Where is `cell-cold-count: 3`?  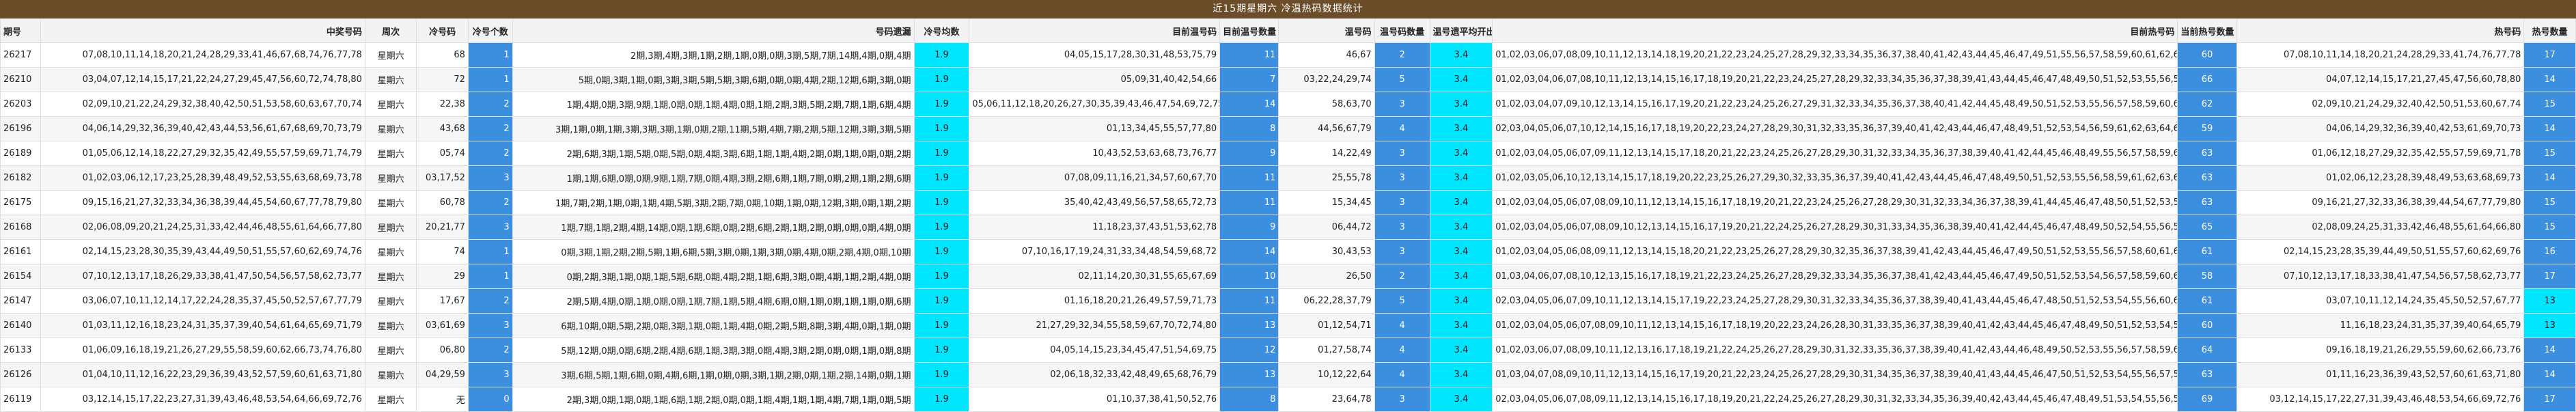
cell-cold-count: 3 is located at coordinates (490, 227).